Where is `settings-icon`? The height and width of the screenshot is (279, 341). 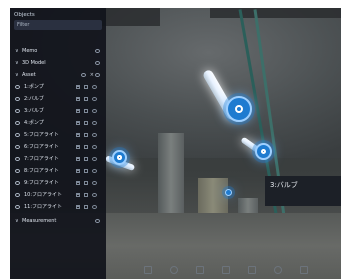 settings-icon is located at coordinates (278, 270).